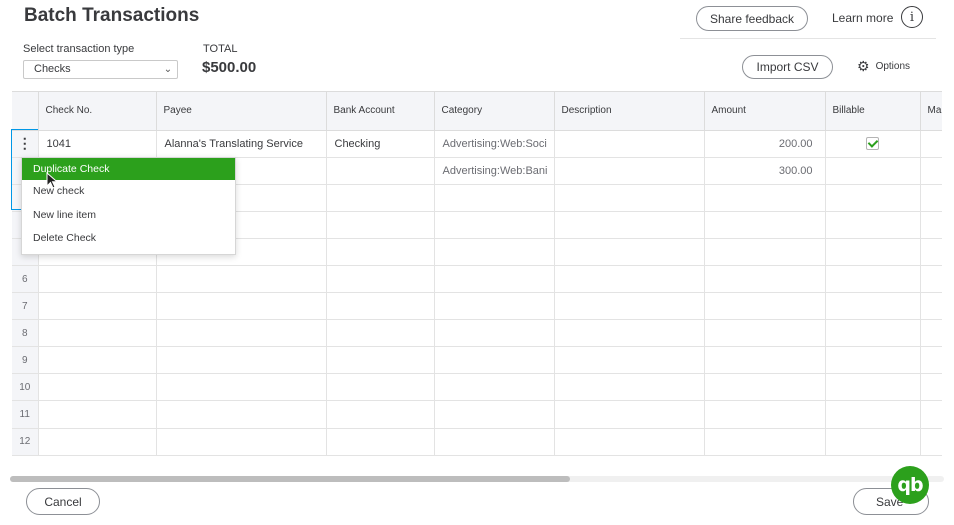 Image resolution: width=954 pixels, height=525 pixels. Describe the element at coordinates (787, 67) in the screenshot. I see `import-csv-button: Import CSV` at that location.